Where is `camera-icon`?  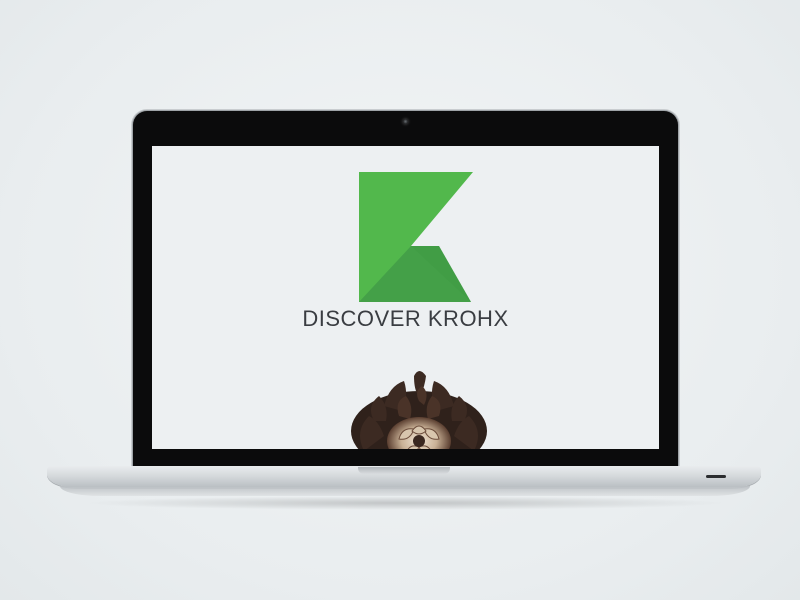
camera-icon is located at coordinates (405, 121).